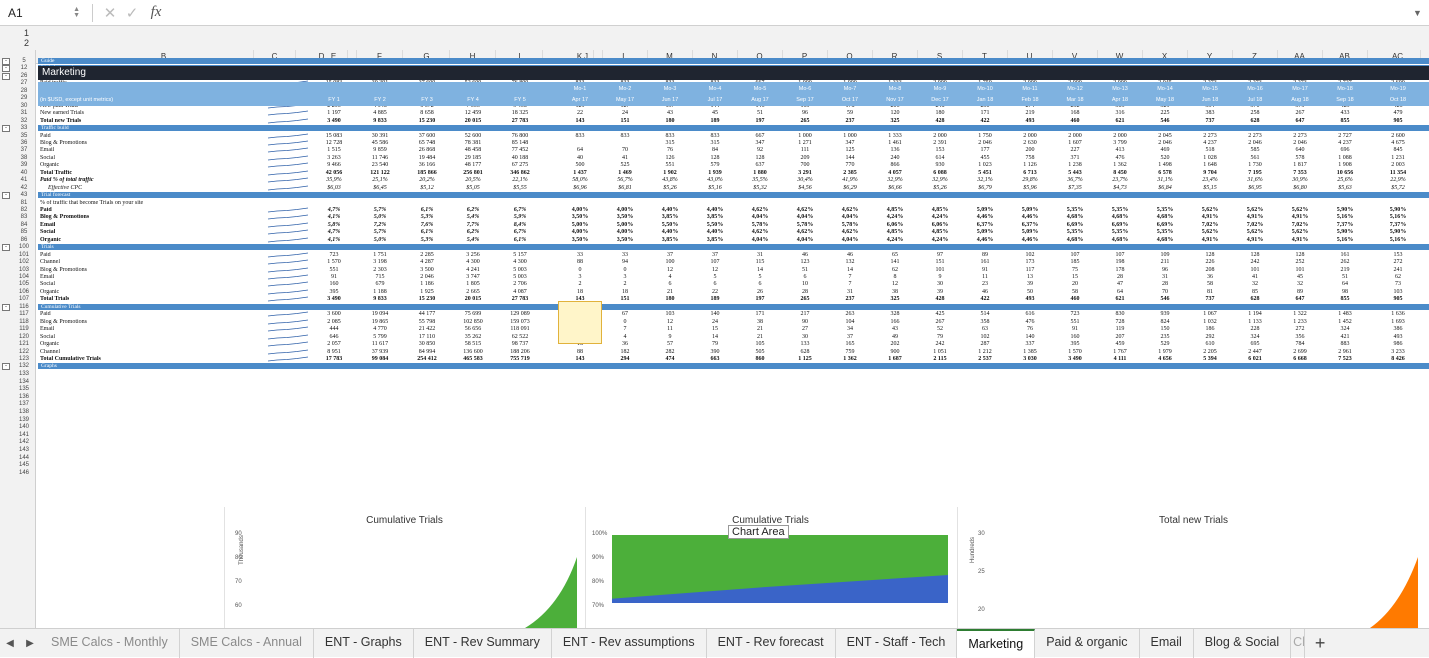 The height and width of the screenshot is (658, 1429). I want to click on month-cell: 1 088, so click(1345, 158).